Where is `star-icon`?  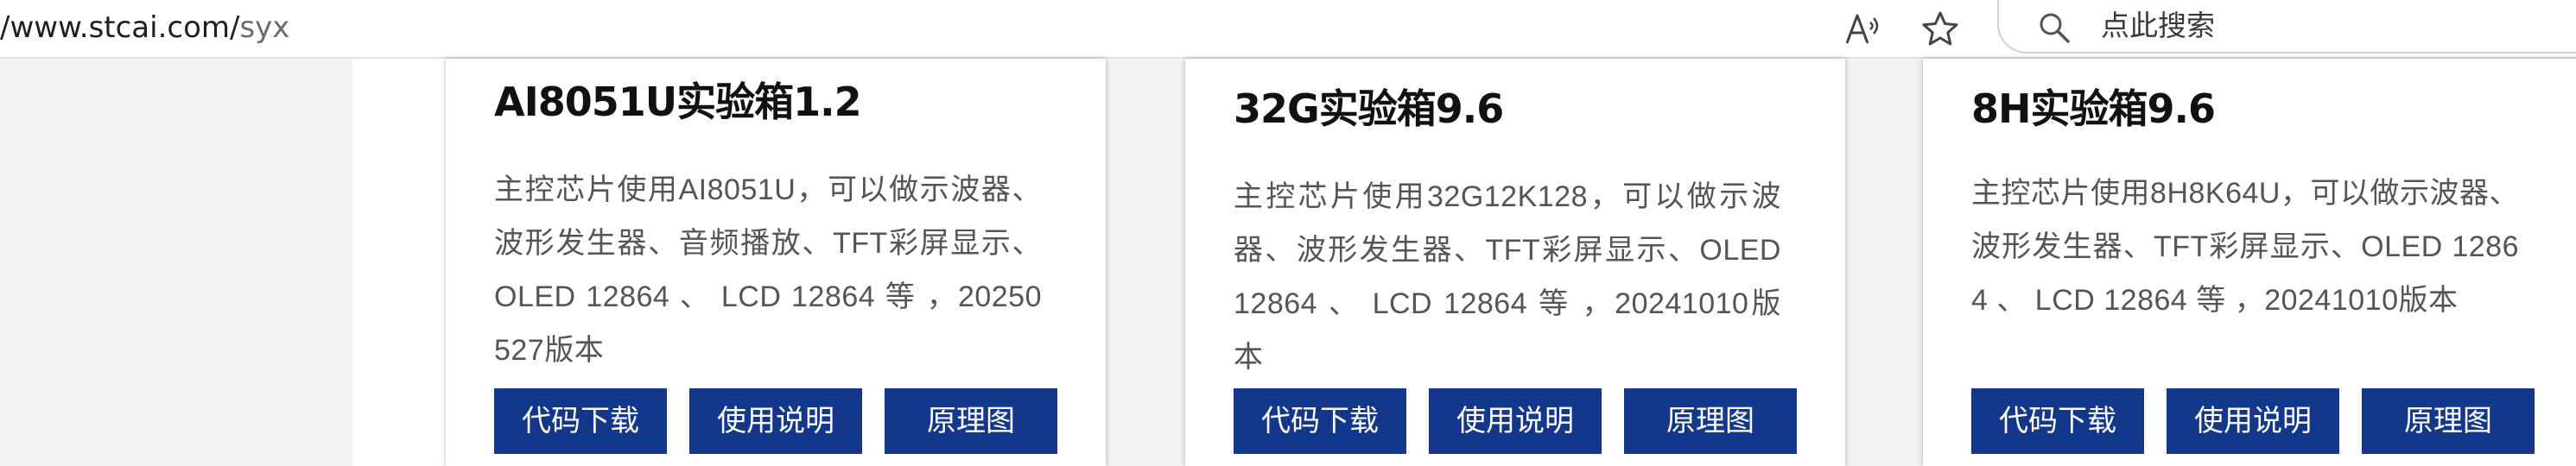 star-icon is located at coordinates (1940, 30).